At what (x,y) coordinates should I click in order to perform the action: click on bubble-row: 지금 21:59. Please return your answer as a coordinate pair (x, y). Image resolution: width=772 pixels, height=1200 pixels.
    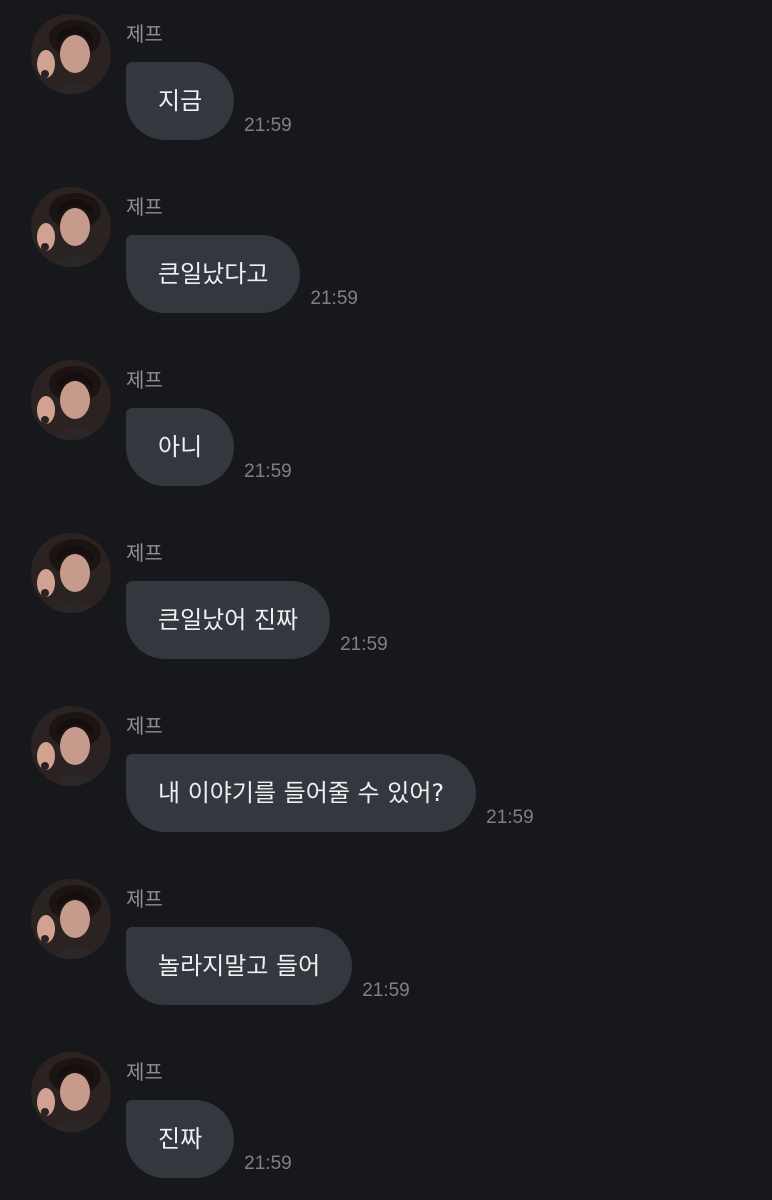
    Looking at the image, I should click on (209, 101).